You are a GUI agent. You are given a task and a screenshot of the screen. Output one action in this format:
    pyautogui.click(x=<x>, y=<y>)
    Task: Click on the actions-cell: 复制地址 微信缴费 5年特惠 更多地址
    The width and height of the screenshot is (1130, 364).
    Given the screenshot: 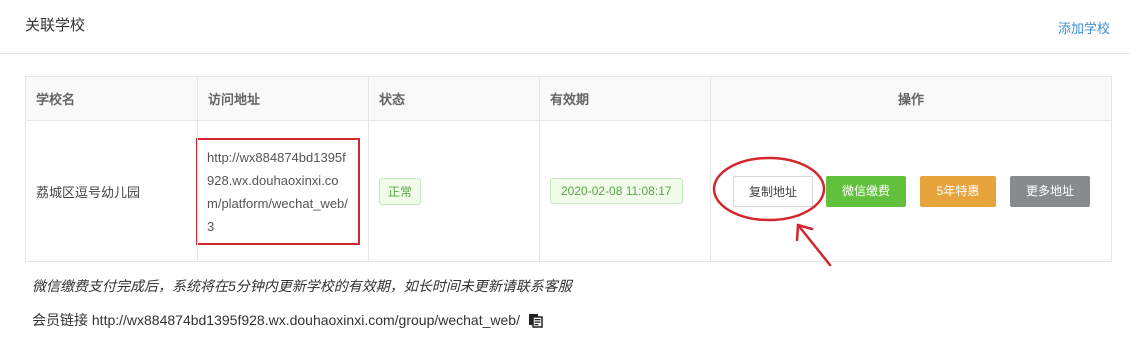 What is the action you would take?
    pyautogui.click(x=911, y=191)
    